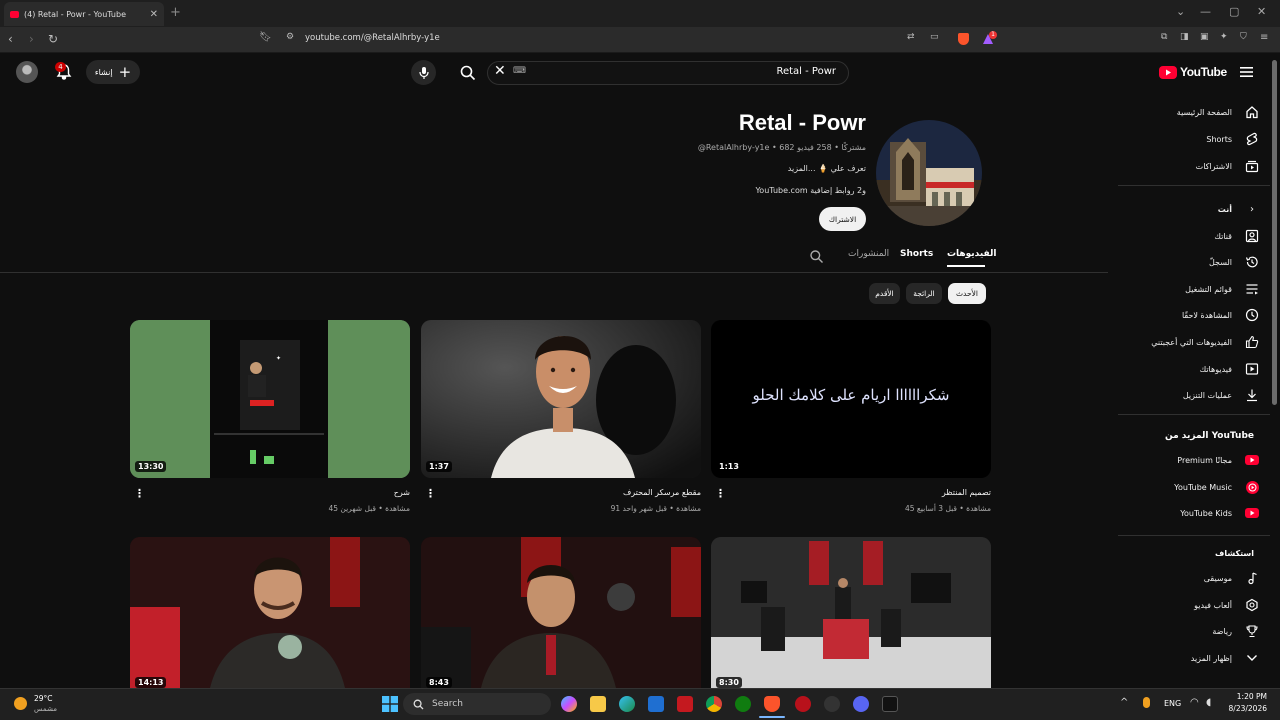  What do you see at coordinates (1246, 708) in the screenshot?
I see `clock-date: 8/23/2026` at bounding box center [1246, 708].